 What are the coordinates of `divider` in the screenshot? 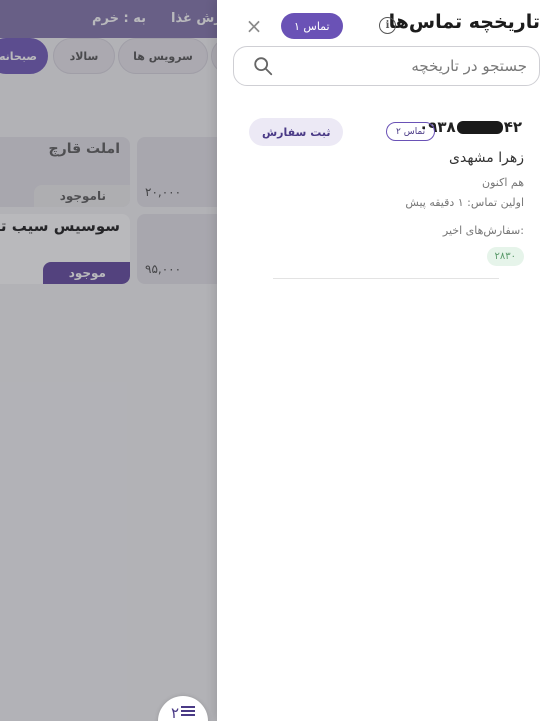 It's located at (386, 278).